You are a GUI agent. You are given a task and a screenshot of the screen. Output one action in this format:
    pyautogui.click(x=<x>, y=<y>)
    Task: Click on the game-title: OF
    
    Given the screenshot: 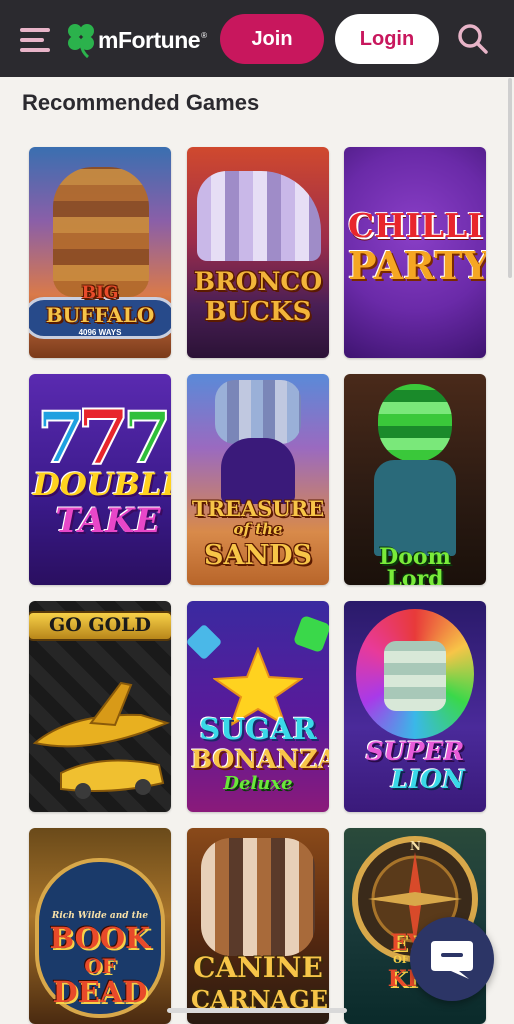 What is the action you would take?
    pyautogui.click(x=100, y=966)
    